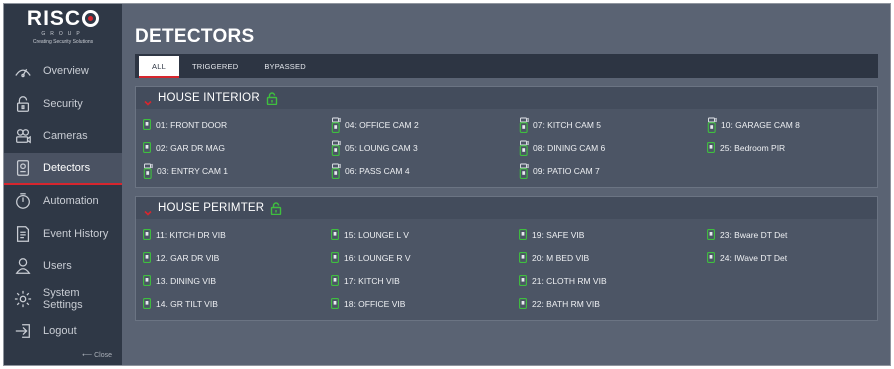  Describe the element at coordinates (376, 234) in the screenshot. I see `detector-label: 15: LOUNGE L V` at that location.